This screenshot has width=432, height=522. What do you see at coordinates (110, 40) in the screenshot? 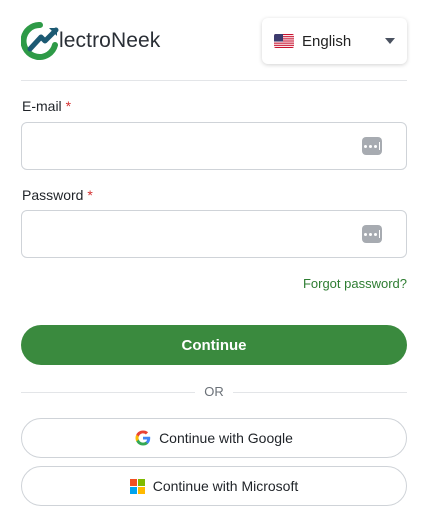
I see `logo-text: lectroNeek` at bounding box center [110, 40].